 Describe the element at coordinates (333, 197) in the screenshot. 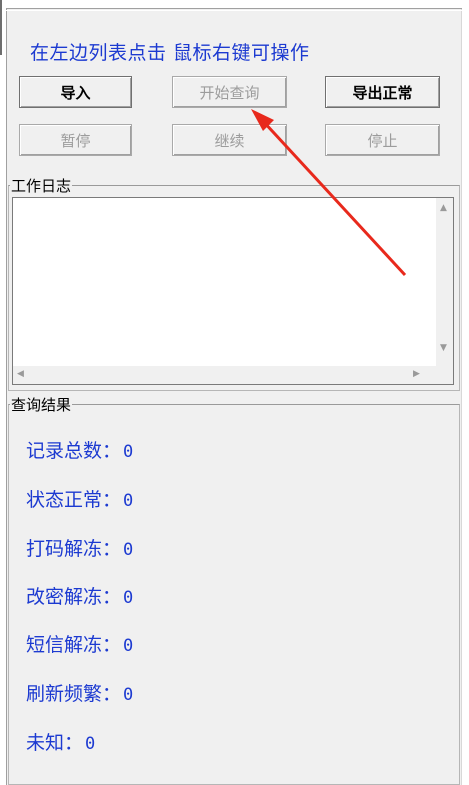

I see `annotation-arrow-line` at that location.